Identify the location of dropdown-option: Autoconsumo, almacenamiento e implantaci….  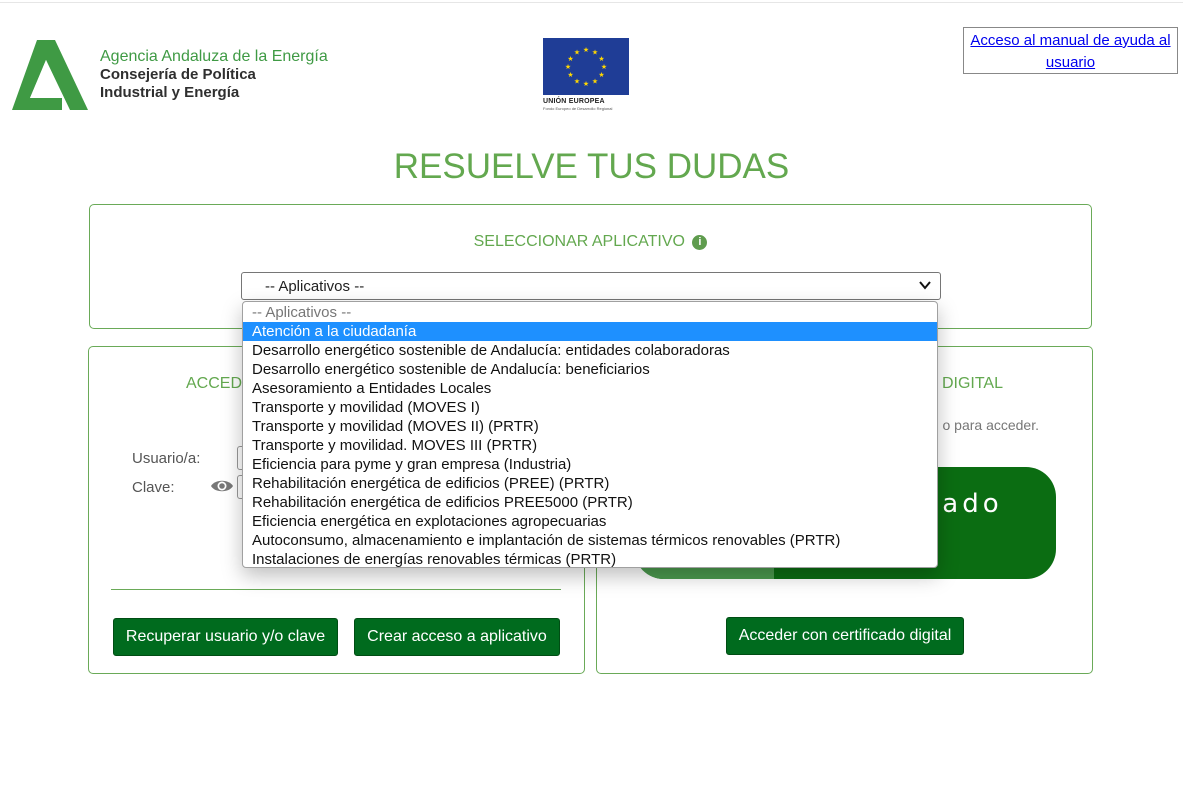
(590, 540).